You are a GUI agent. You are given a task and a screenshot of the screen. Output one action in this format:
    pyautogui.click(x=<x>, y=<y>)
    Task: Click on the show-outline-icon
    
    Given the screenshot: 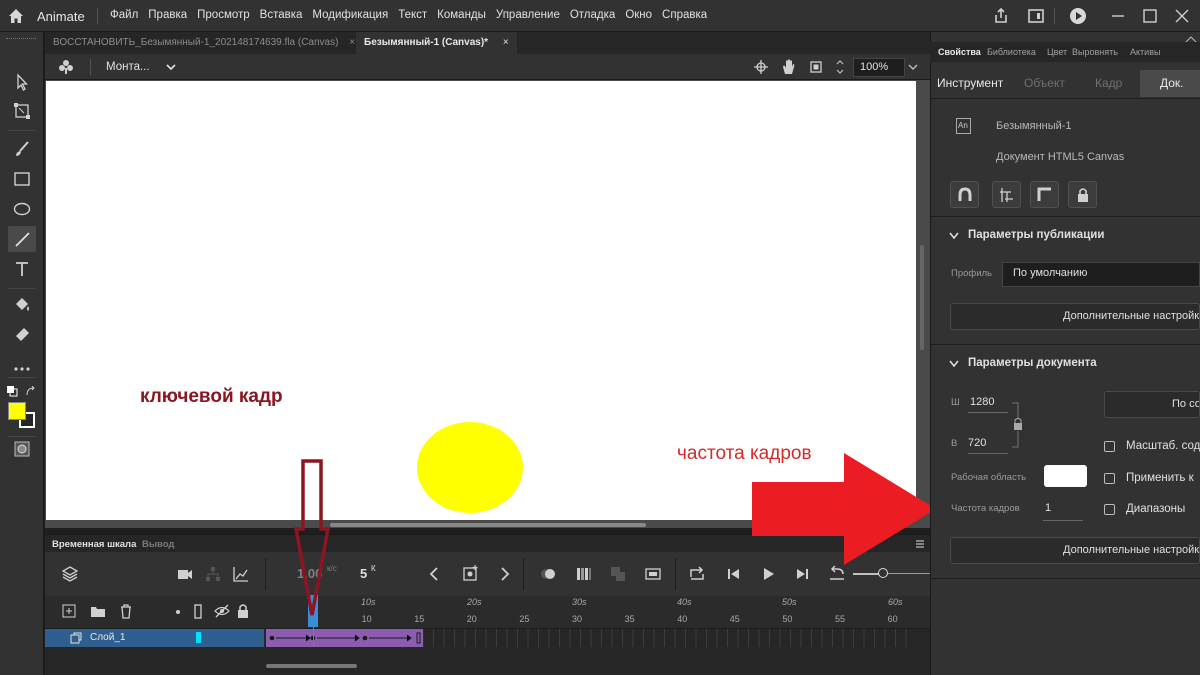 What is the action you would take?
    pyautogui.click(x=198, y=612)
    